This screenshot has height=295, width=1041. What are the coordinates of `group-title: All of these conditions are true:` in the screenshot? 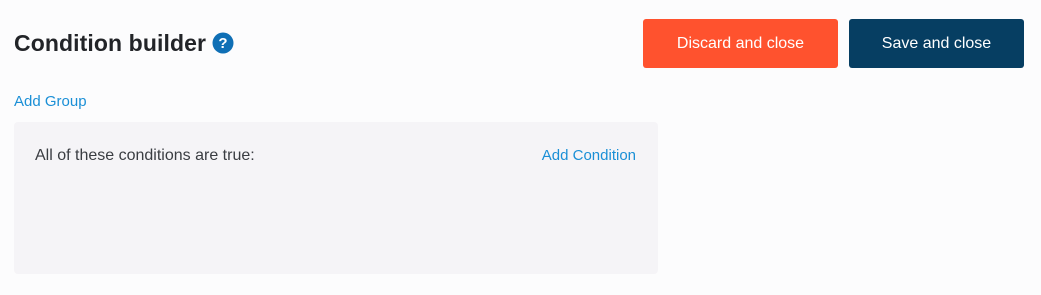 It's located at (145, 155).